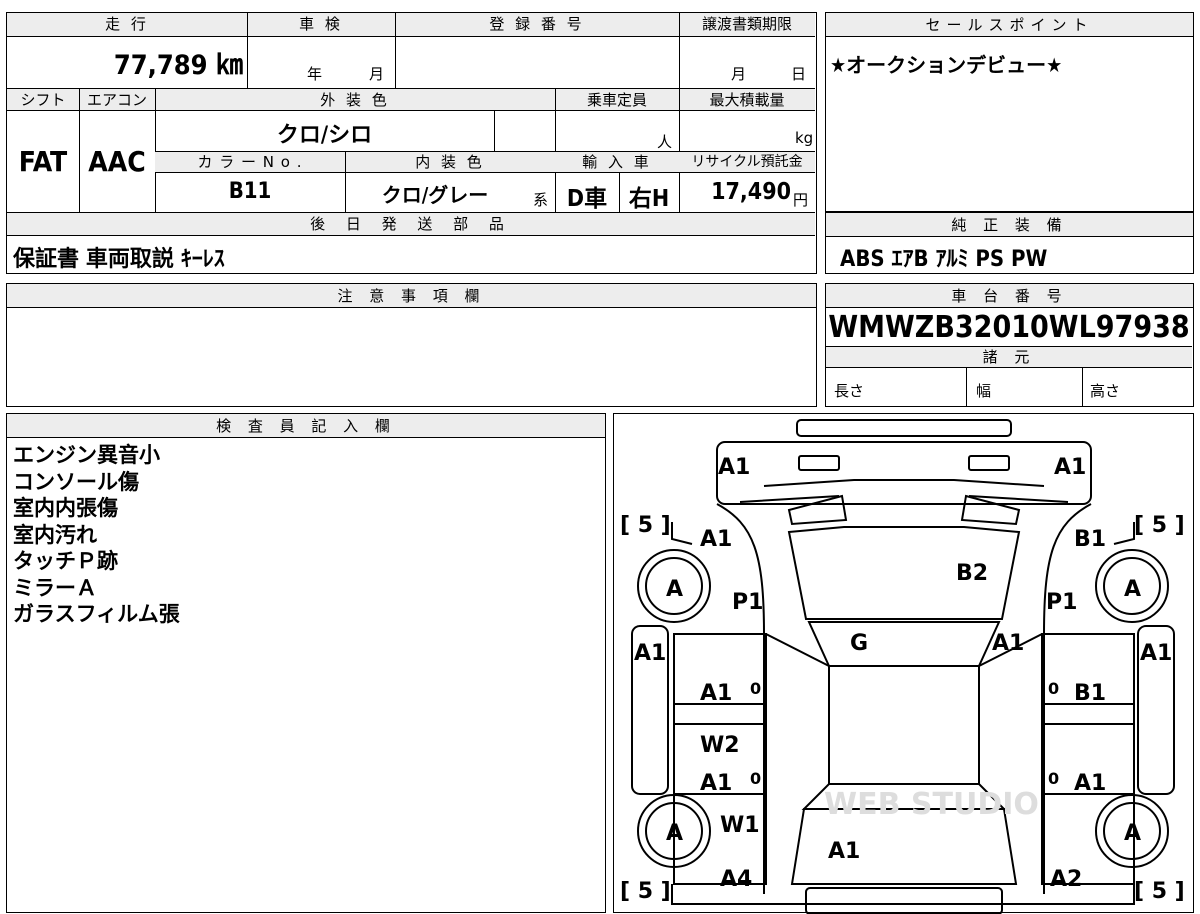 The height and width of the screenshot is (914, 1200). Describe the element at coordinates (801, 200) in the screenshot. I see `recycle-unit: 円` at that location.